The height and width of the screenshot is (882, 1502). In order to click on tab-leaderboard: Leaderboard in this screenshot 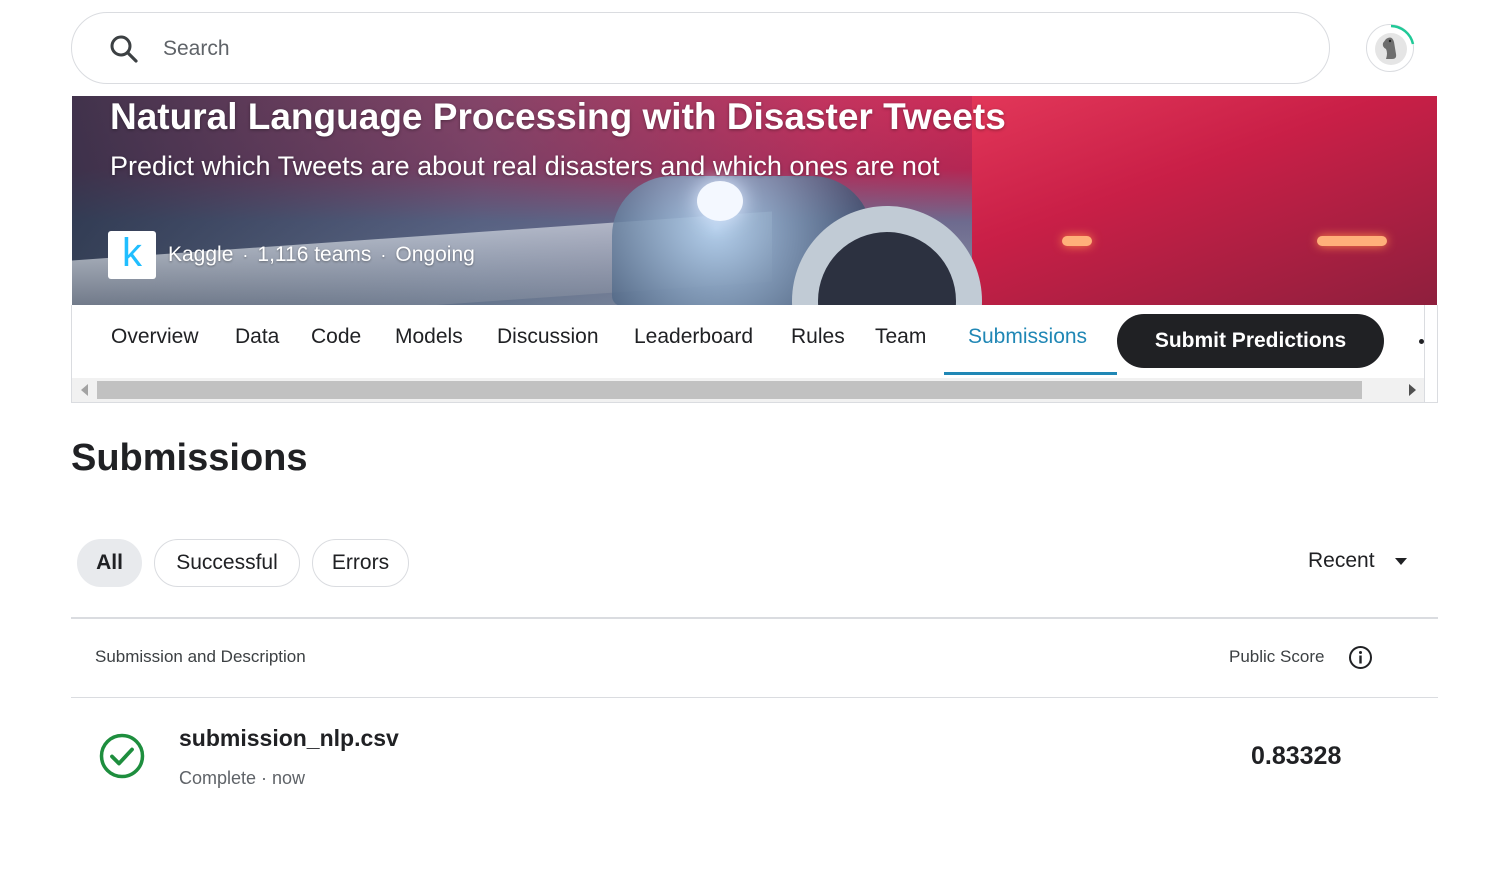, I will do `click(693, 337)`.